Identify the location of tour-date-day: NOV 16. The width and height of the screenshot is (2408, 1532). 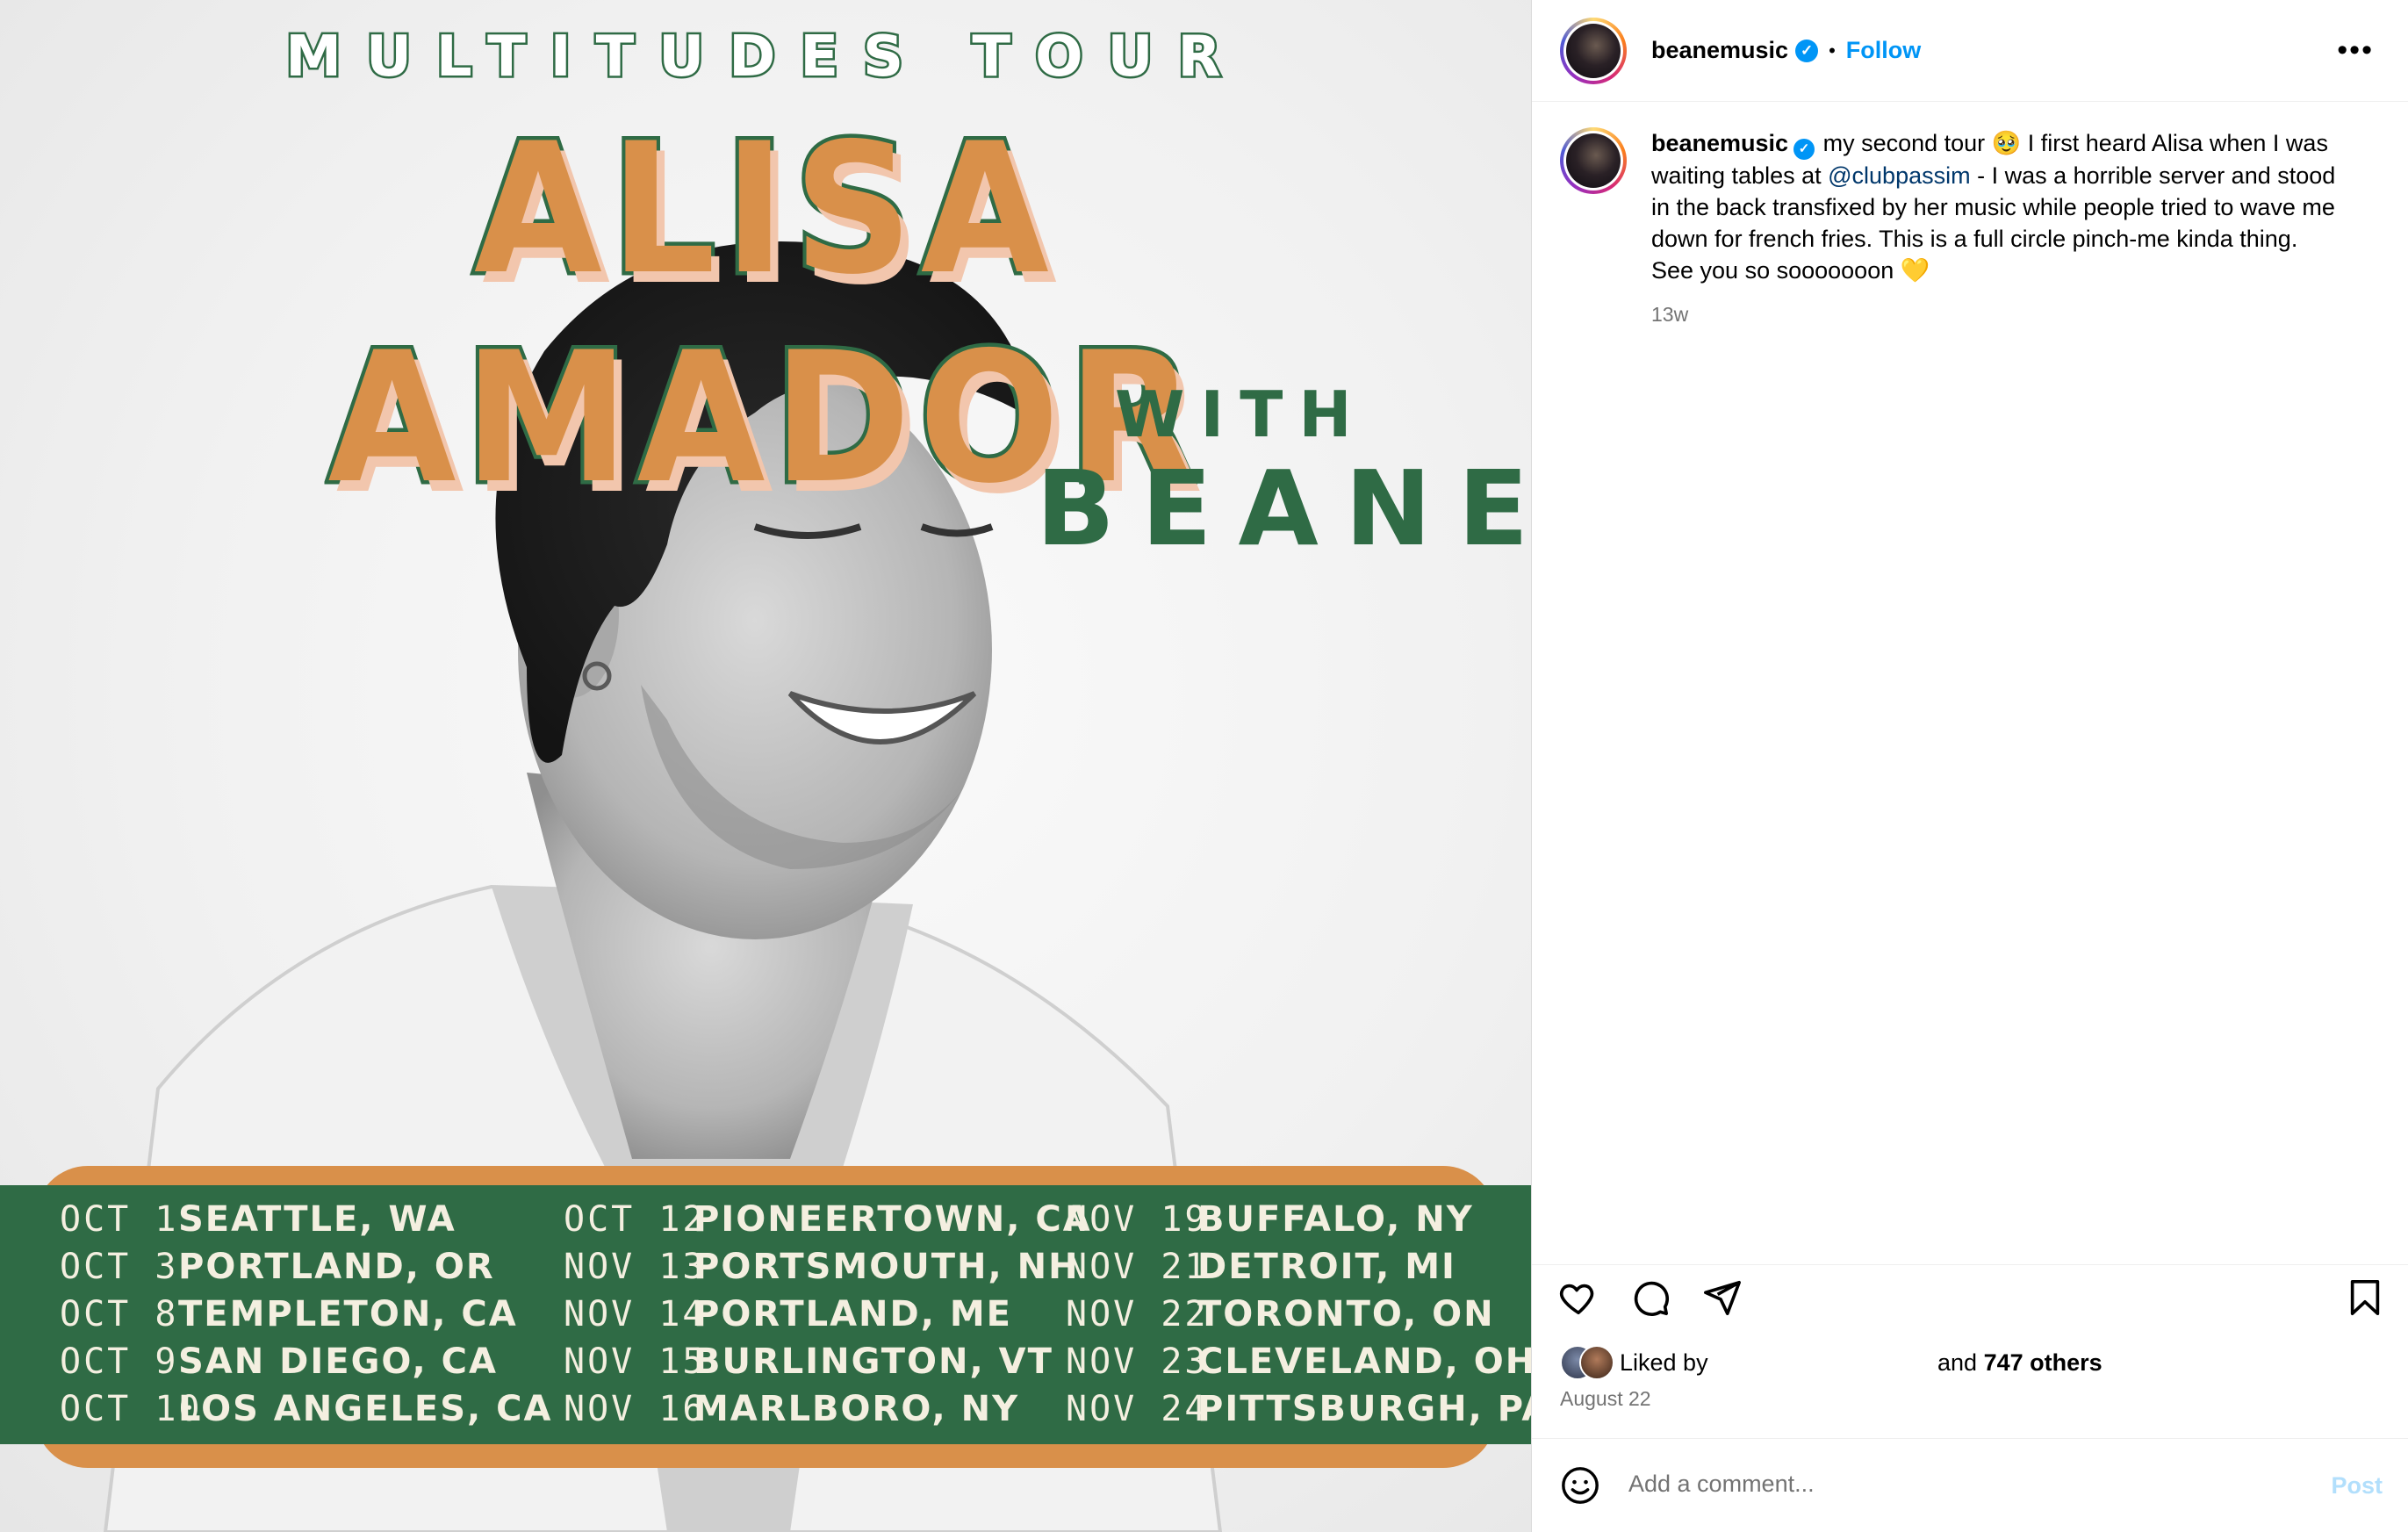
(635, 1409).